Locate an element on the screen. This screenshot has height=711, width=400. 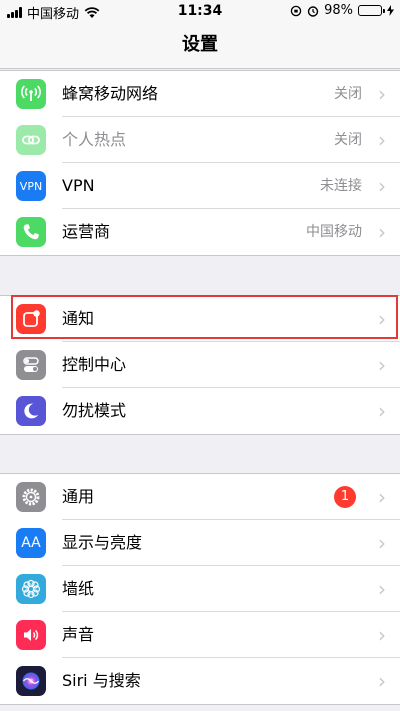
battery-percentage: 98% is located at coordinates (338, 10).